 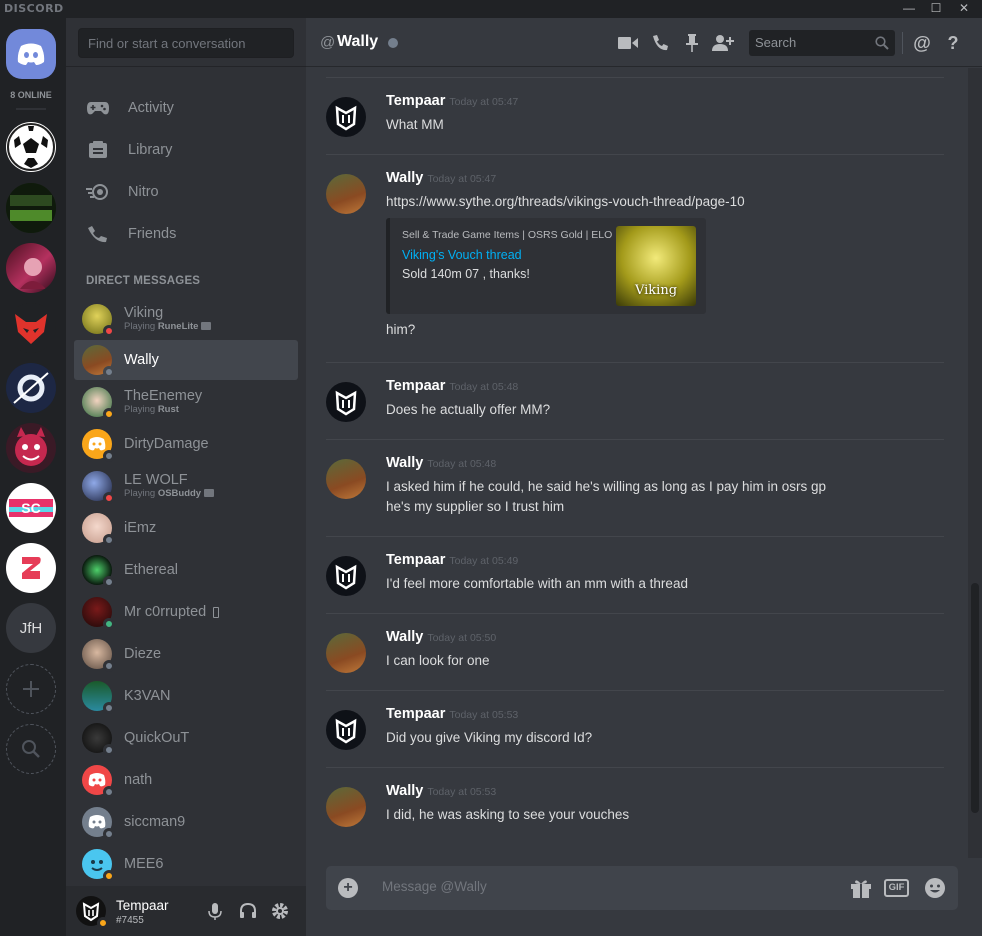 What do you see at coordinates (186, 528) in the screenshot?
I see `dm-item-iemz: iEmz` at bounding box center [186, 528].